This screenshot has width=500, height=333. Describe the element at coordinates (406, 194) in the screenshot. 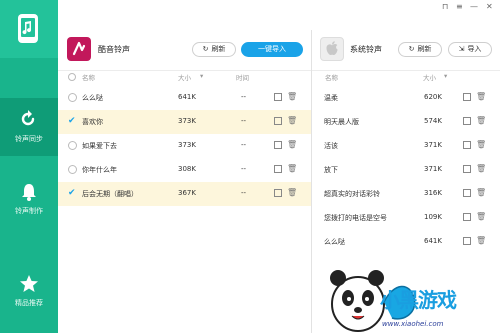

I see `table-row: 超真实的对话彩铃 316K 🗑` at that location.